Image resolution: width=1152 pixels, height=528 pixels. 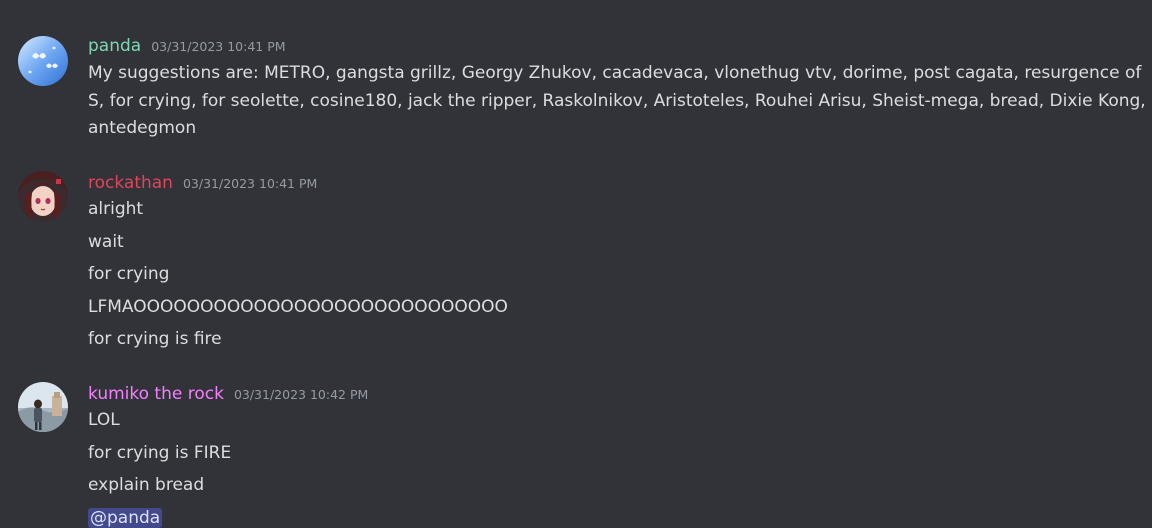 I want to click on username: panda, so click(x=114, y=46).